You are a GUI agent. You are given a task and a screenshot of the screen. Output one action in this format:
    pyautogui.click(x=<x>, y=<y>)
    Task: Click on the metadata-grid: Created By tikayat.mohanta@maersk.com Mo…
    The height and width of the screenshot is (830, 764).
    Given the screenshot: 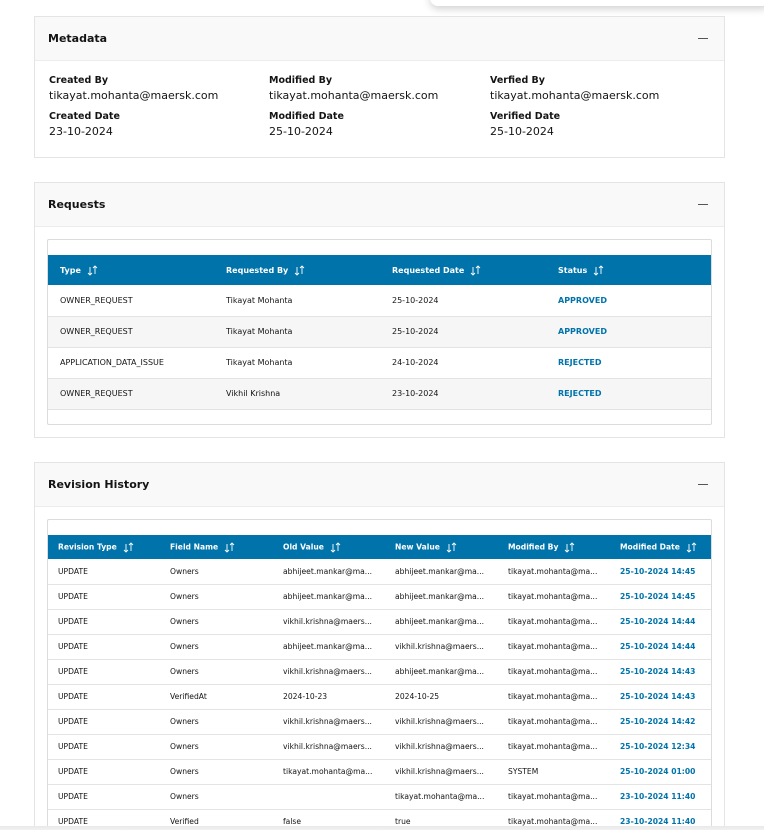 What is the action you would take?
    pyautogui.click(x=379, y=109)
    